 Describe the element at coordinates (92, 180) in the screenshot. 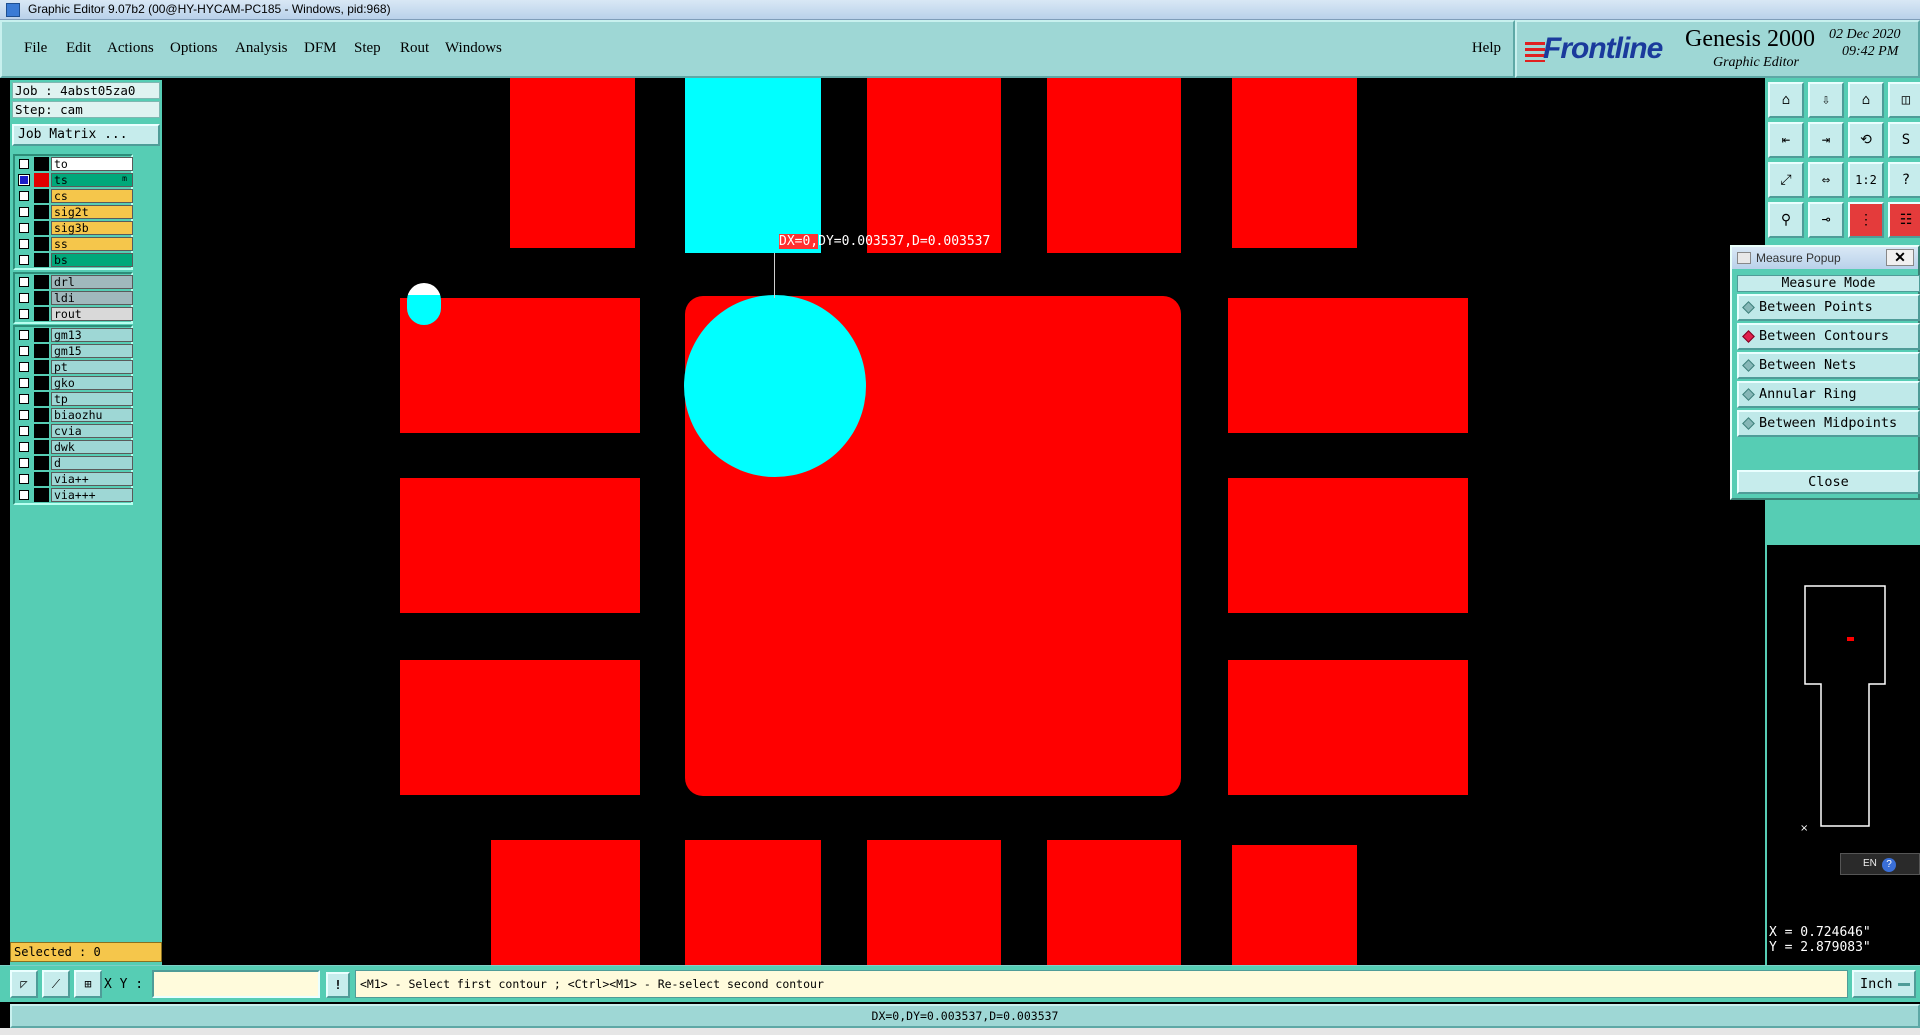

I see `layer-name: ts` at that location.